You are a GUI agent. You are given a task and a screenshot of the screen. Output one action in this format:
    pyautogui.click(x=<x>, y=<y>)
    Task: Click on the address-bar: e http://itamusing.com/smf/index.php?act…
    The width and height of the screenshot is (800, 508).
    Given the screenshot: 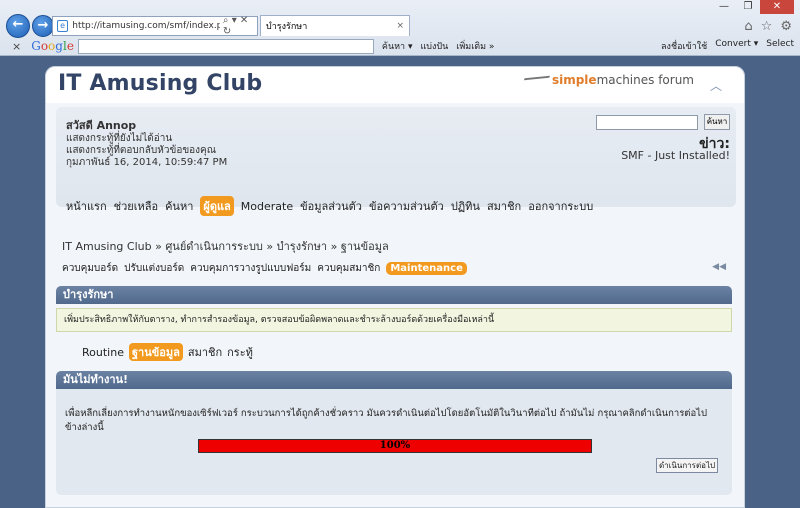 What is the action you would take?
    pyautogui.click(x=155, y=26)
    